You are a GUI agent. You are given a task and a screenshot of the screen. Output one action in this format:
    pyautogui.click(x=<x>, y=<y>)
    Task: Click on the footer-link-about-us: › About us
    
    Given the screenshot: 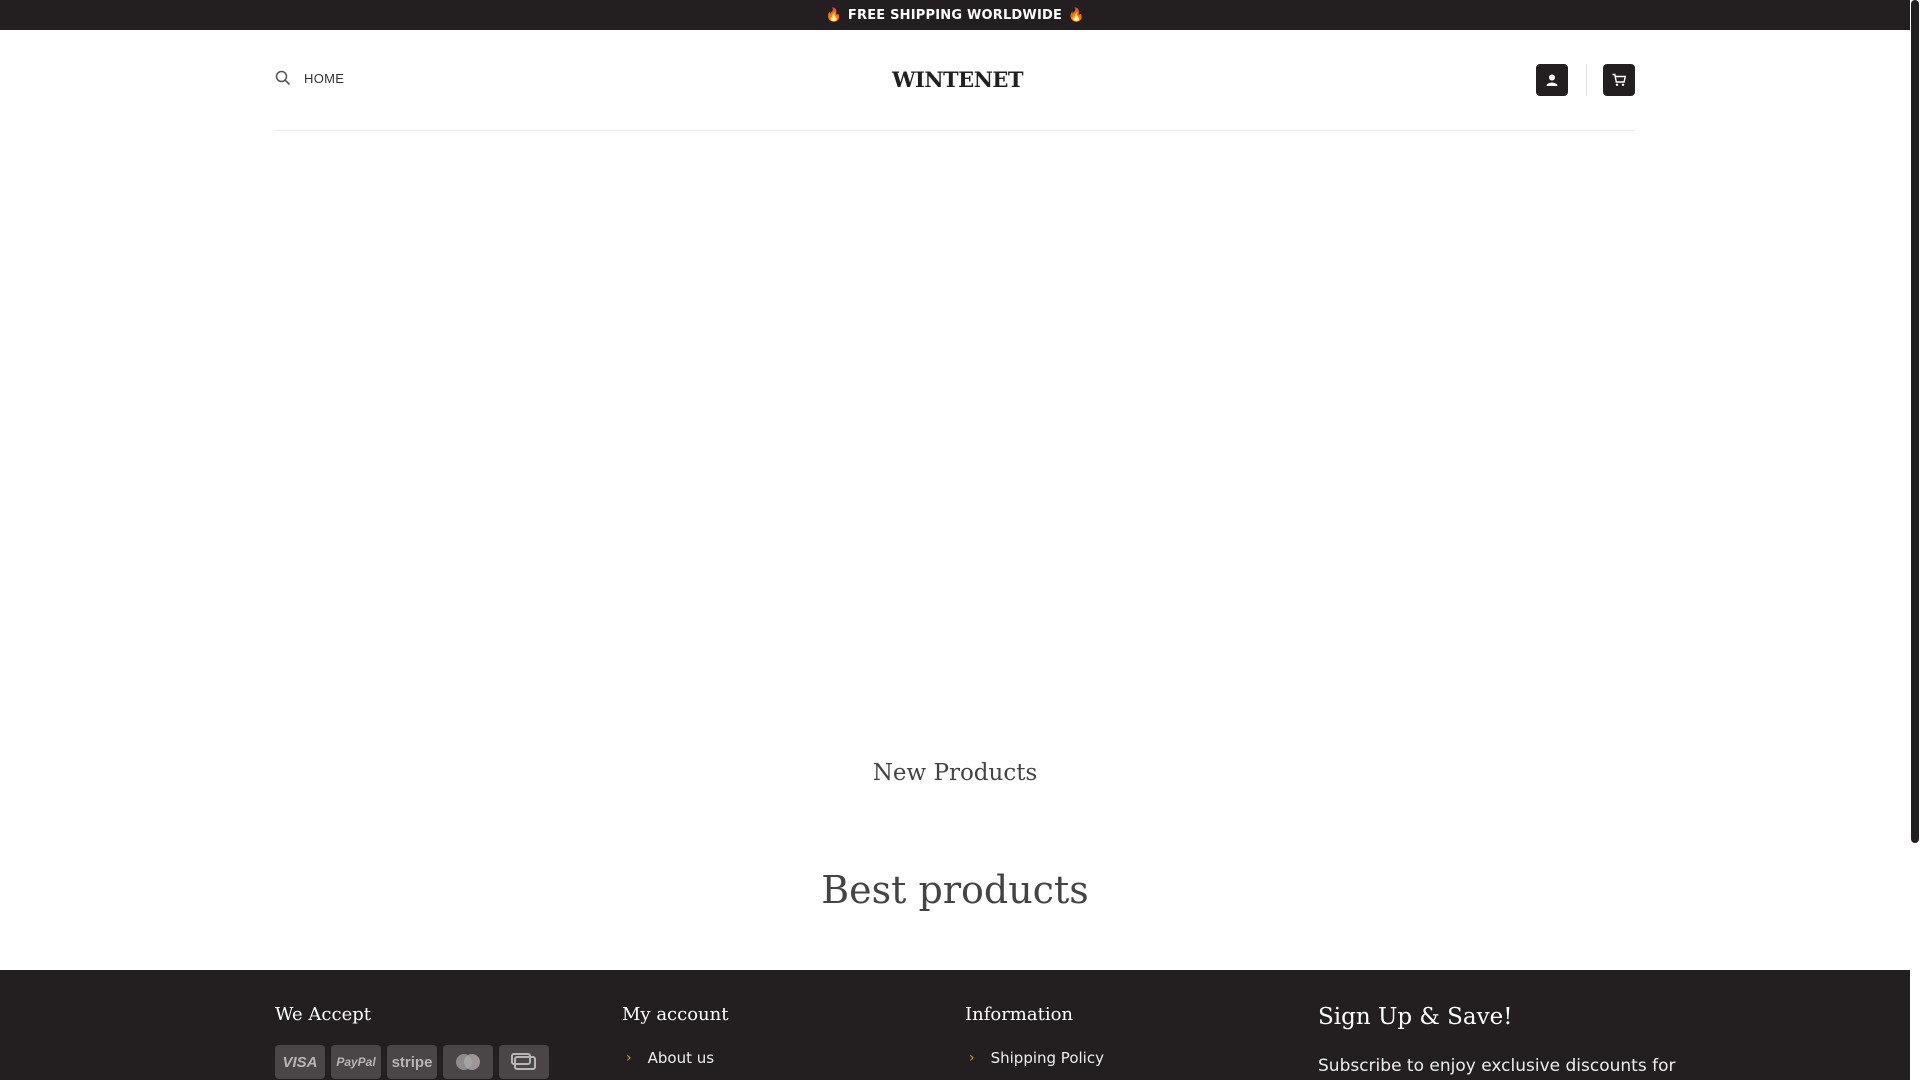 What is the action you would take?
    pyautogui.click(x=675, y=1058)
    